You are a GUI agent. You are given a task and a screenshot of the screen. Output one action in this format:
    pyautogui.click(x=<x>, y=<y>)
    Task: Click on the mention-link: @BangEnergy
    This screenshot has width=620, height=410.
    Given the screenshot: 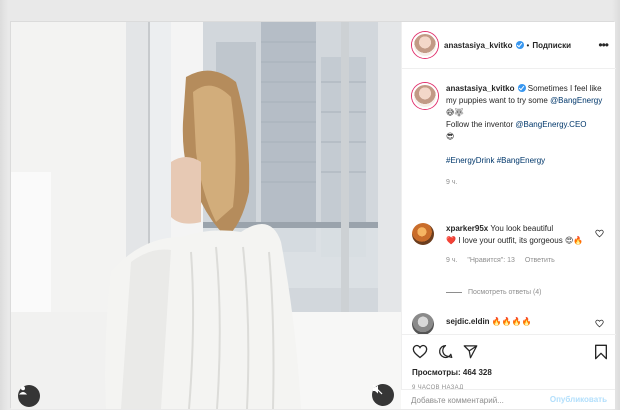 What is the action you would take?
    pyautogui.click(x=576, y=100)
    